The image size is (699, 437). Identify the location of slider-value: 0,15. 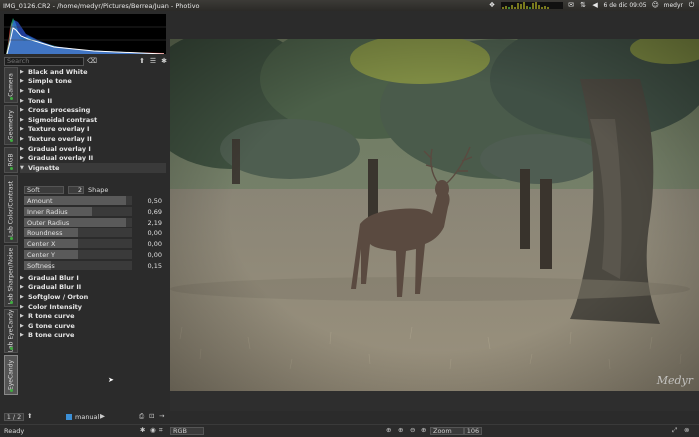
(155, 266).